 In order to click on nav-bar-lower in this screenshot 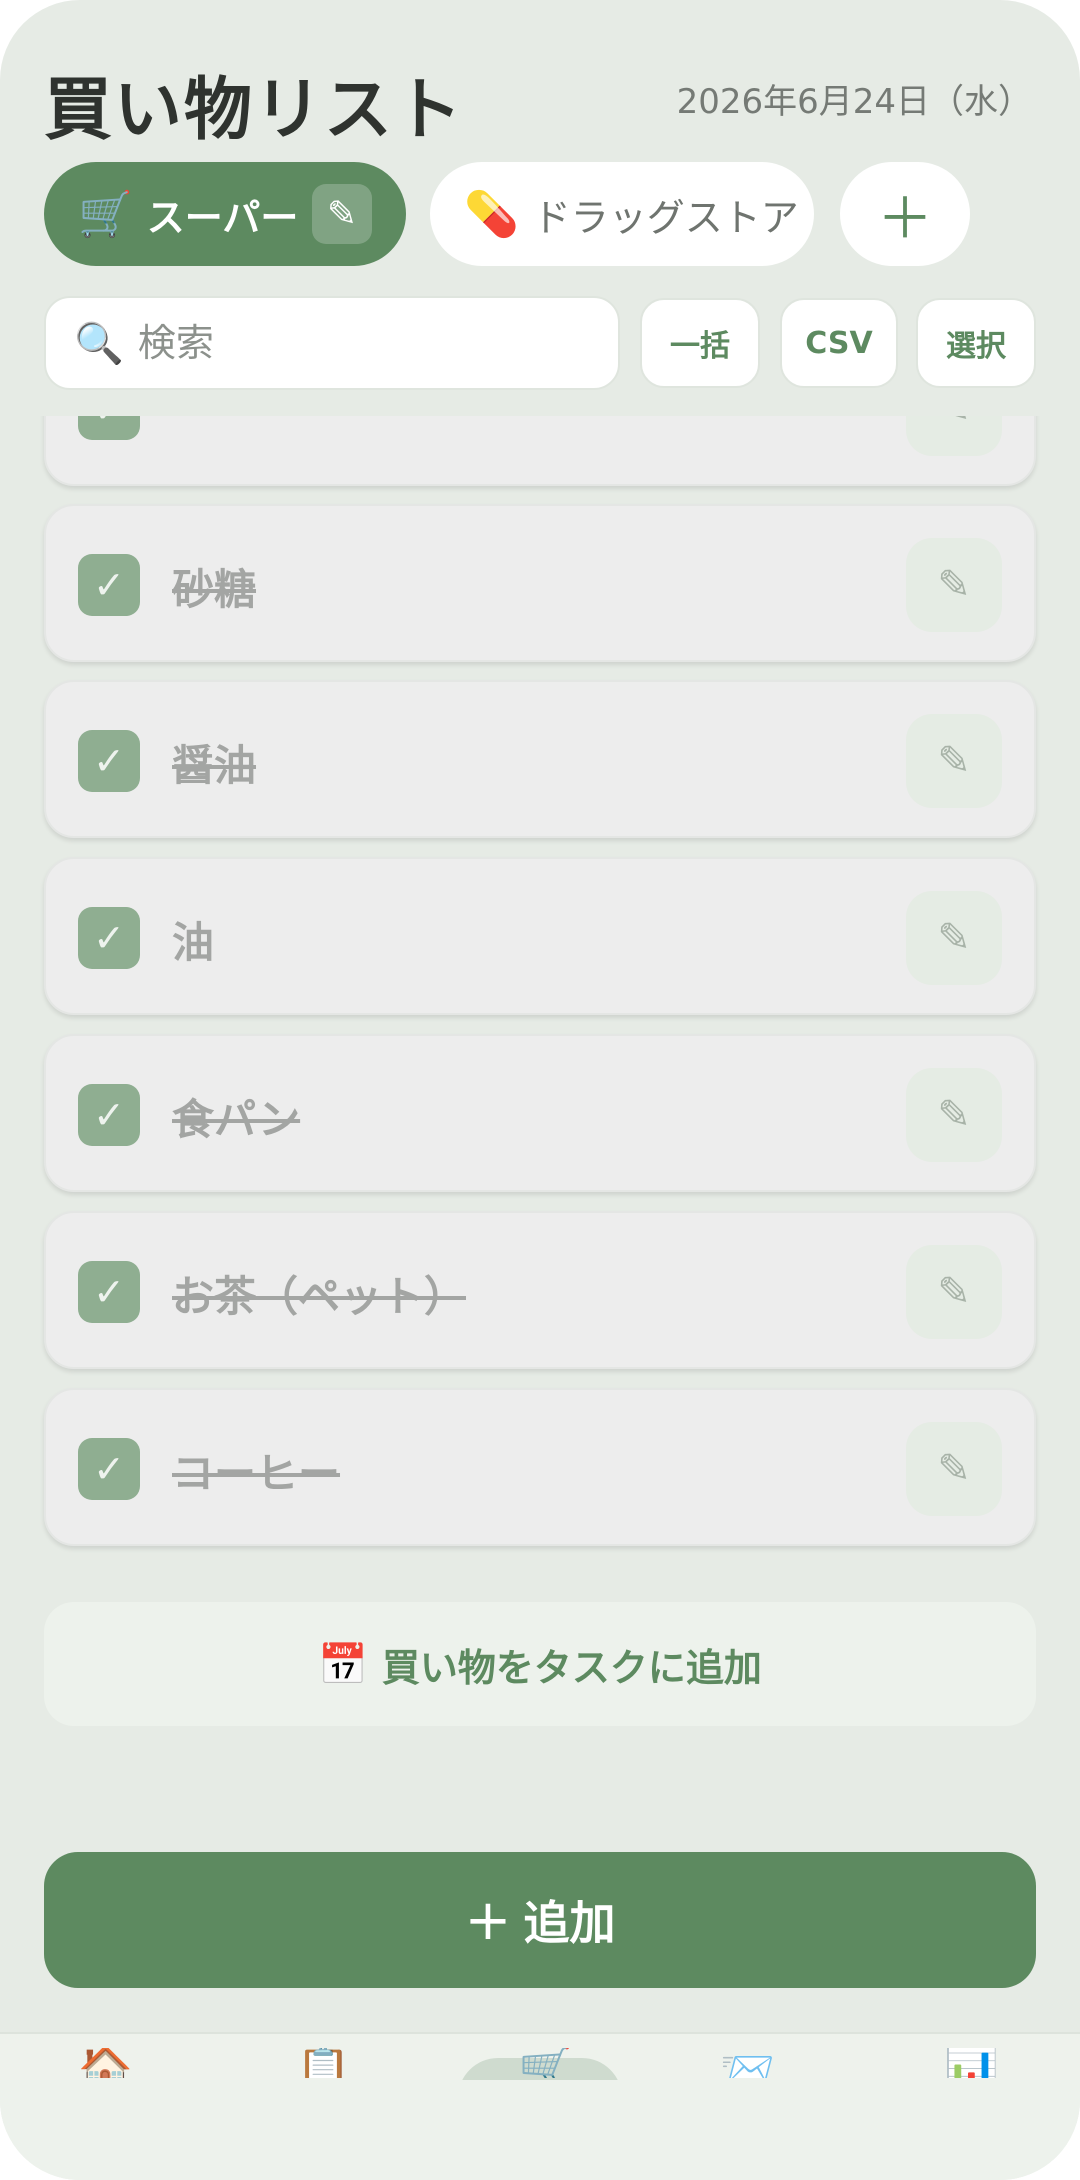, I will do `click(540, 2130)`.